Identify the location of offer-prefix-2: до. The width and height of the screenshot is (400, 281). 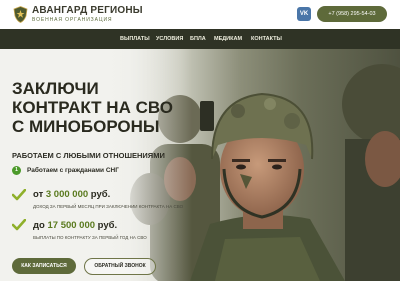
(39, 225).